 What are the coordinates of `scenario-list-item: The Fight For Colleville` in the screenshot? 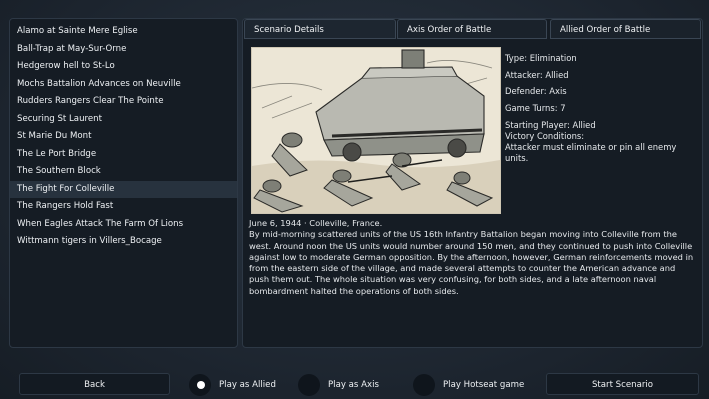 It's located at (123, 189).